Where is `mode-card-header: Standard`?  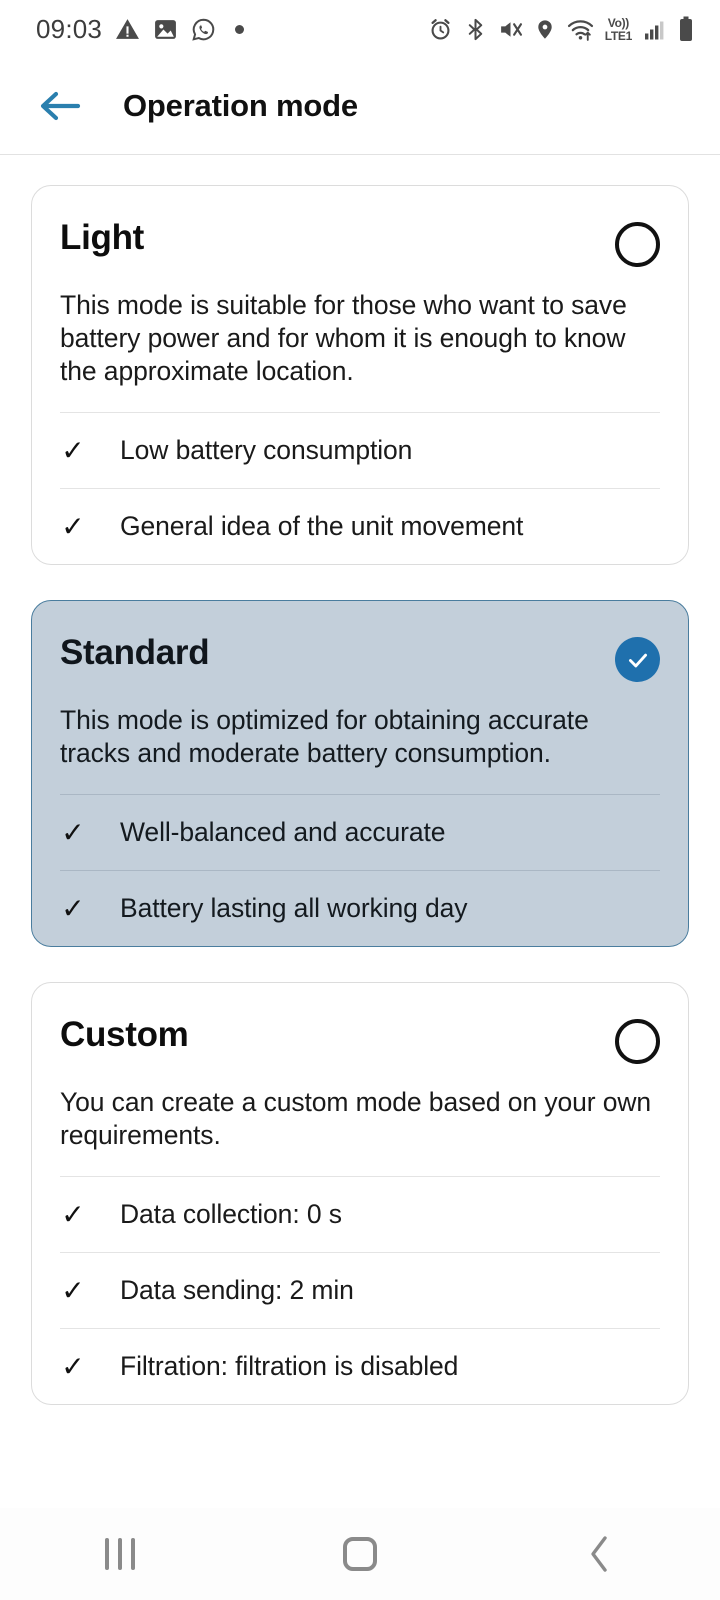 mode-card-header: Standard is located at coordinates (360, 641).